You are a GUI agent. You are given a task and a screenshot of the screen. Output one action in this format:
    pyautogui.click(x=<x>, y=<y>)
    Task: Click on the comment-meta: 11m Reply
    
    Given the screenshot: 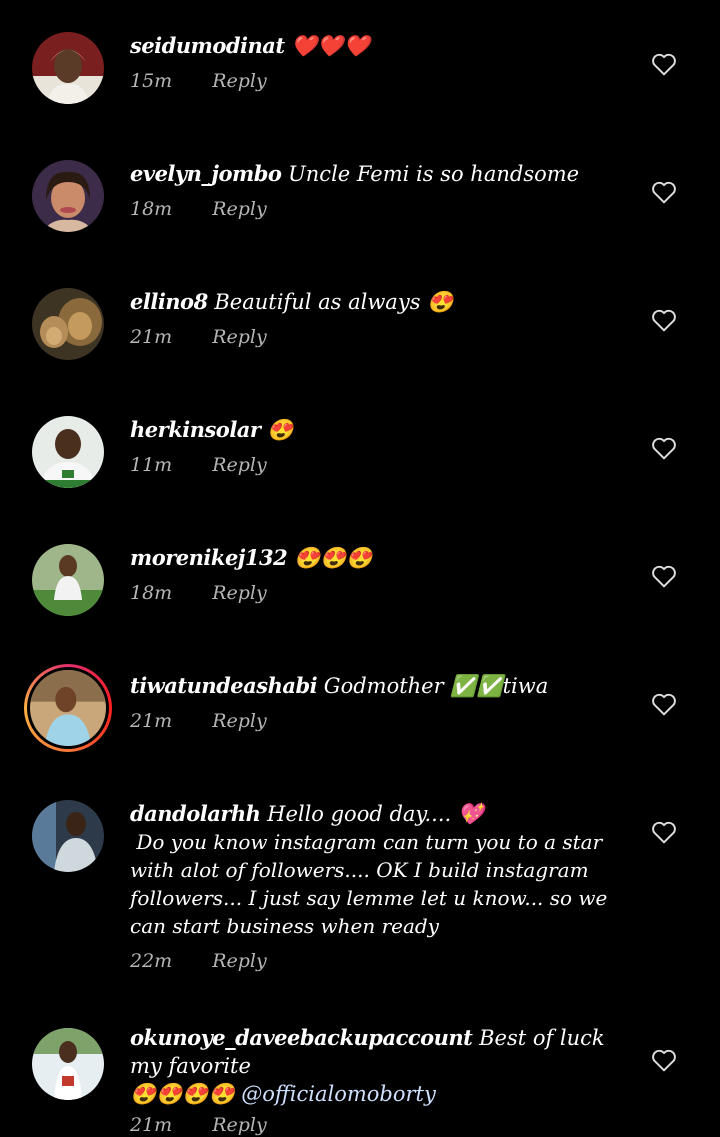 What is the action you would take?
    pyautogui.click(x=380, y=465)
    